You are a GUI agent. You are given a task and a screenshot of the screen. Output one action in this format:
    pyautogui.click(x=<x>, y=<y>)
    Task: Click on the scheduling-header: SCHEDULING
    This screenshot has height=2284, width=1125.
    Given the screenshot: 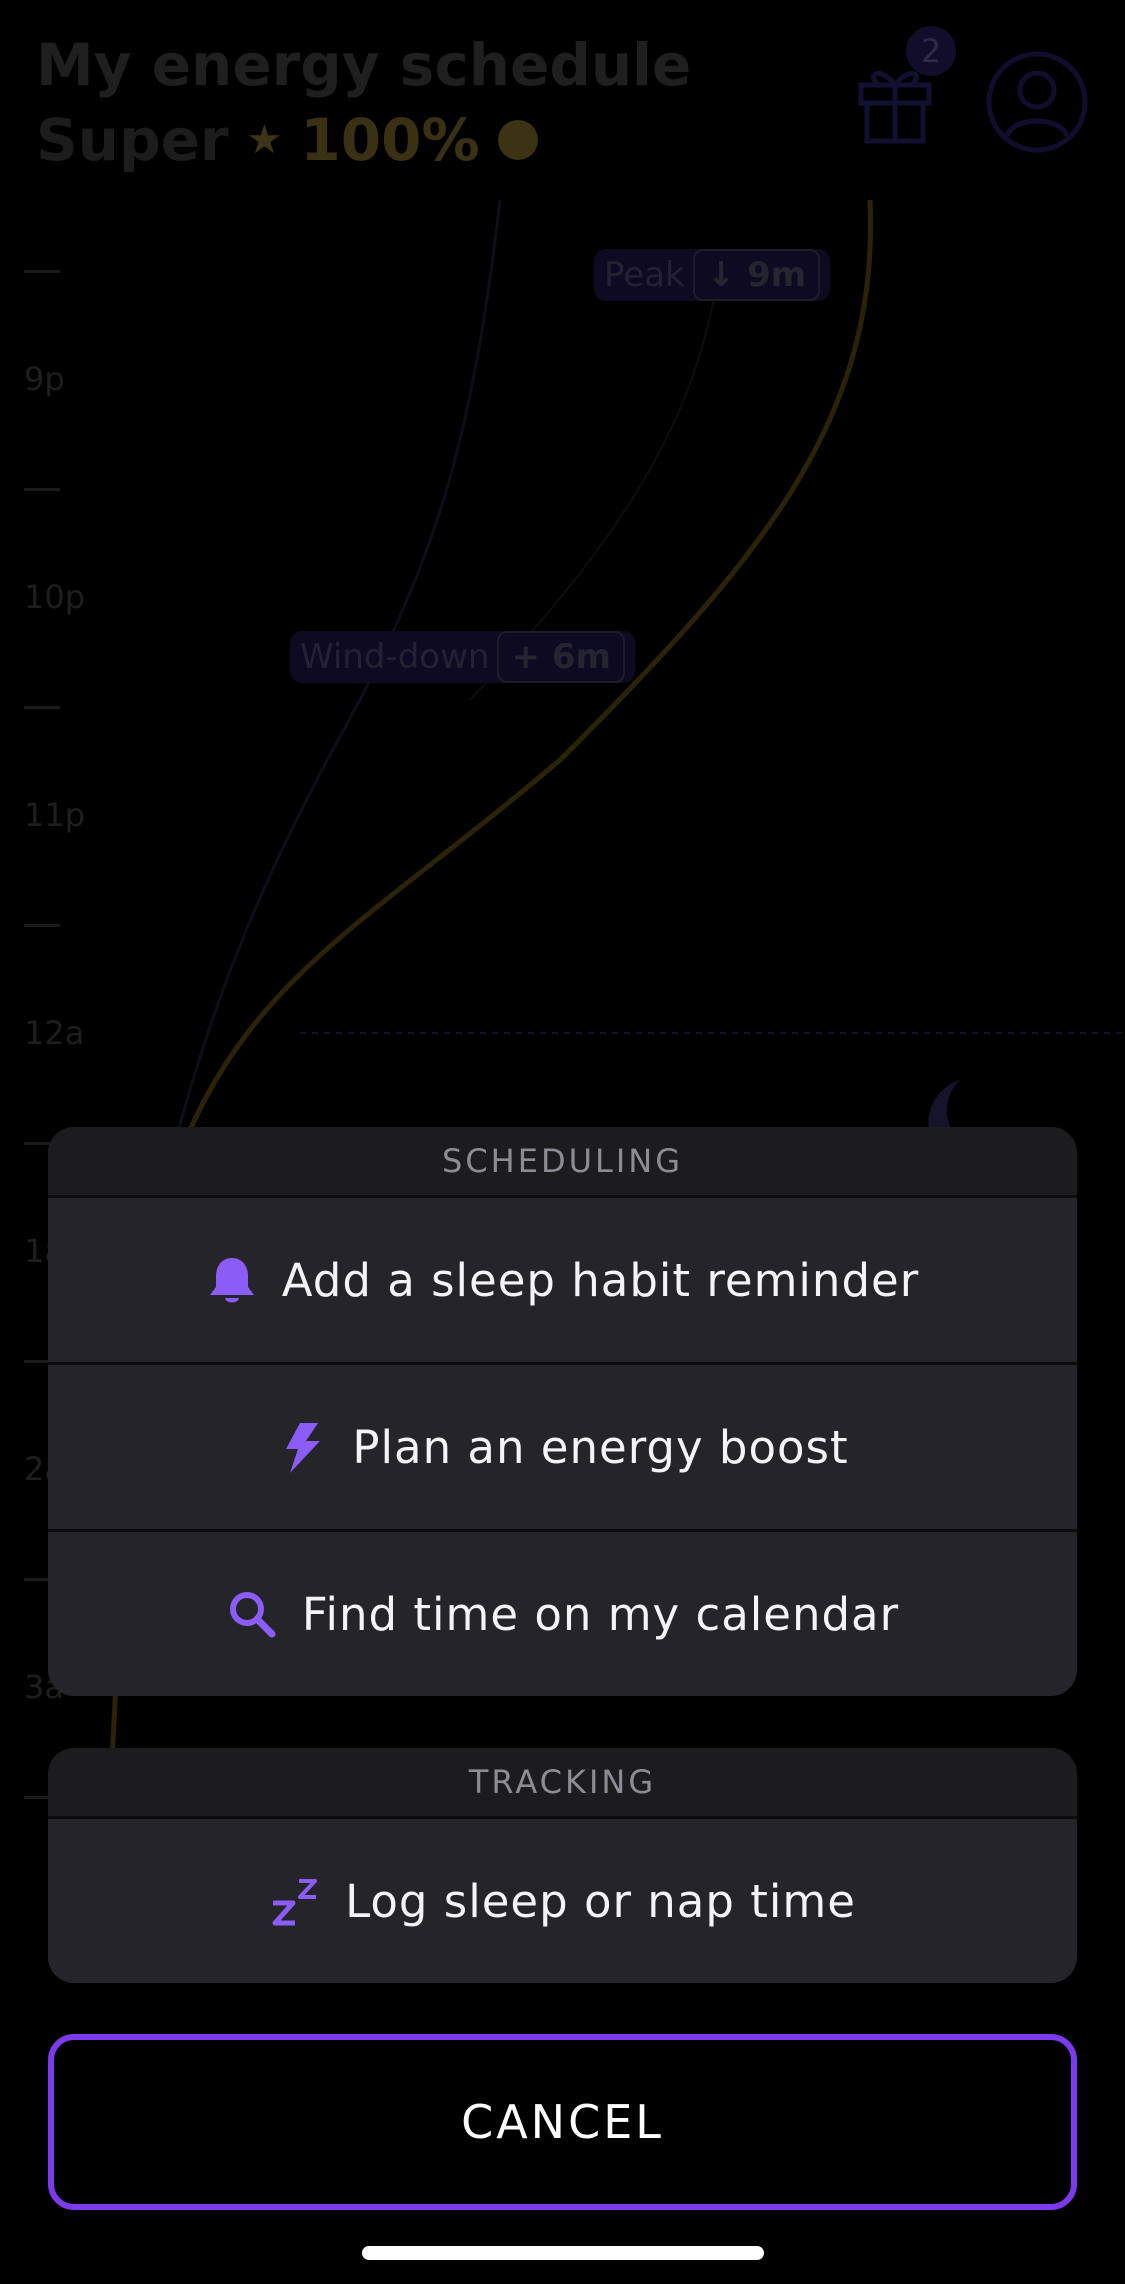 What is the action you would take?
    pyautogui.click(x=562, y=1161)
    